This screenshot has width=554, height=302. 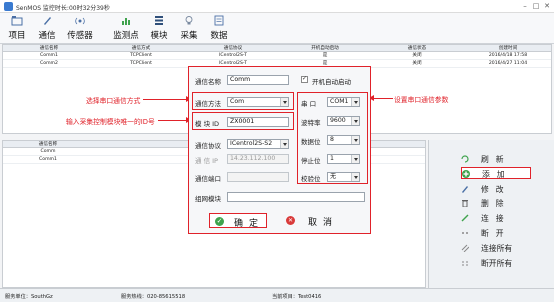 I want to click on disconnect-button: 断开, so click(x=496, y=233).